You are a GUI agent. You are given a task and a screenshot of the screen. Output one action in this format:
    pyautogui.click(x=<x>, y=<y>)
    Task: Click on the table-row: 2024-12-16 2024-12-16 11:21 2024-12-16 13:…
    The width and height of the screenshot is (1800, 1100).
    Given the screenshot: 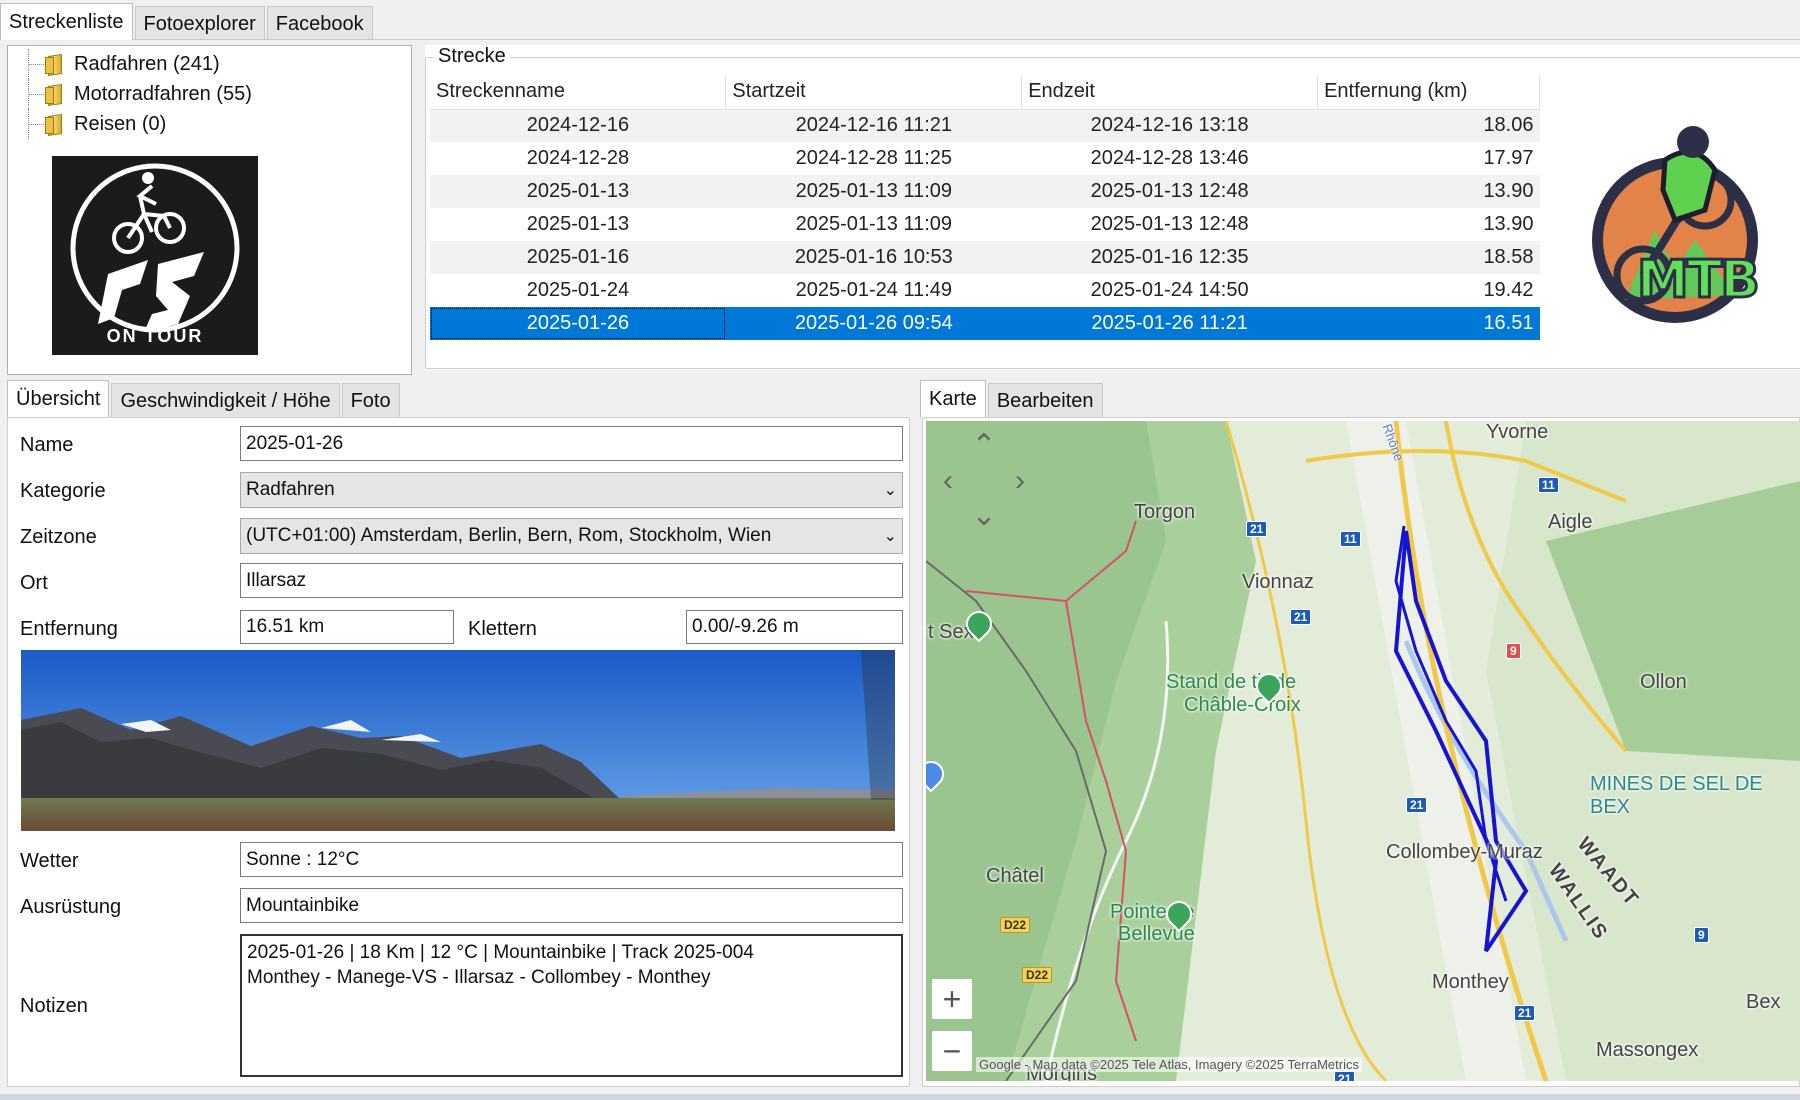 What is the action you would take?
    pyautogui.click(x=985, y=125)
    